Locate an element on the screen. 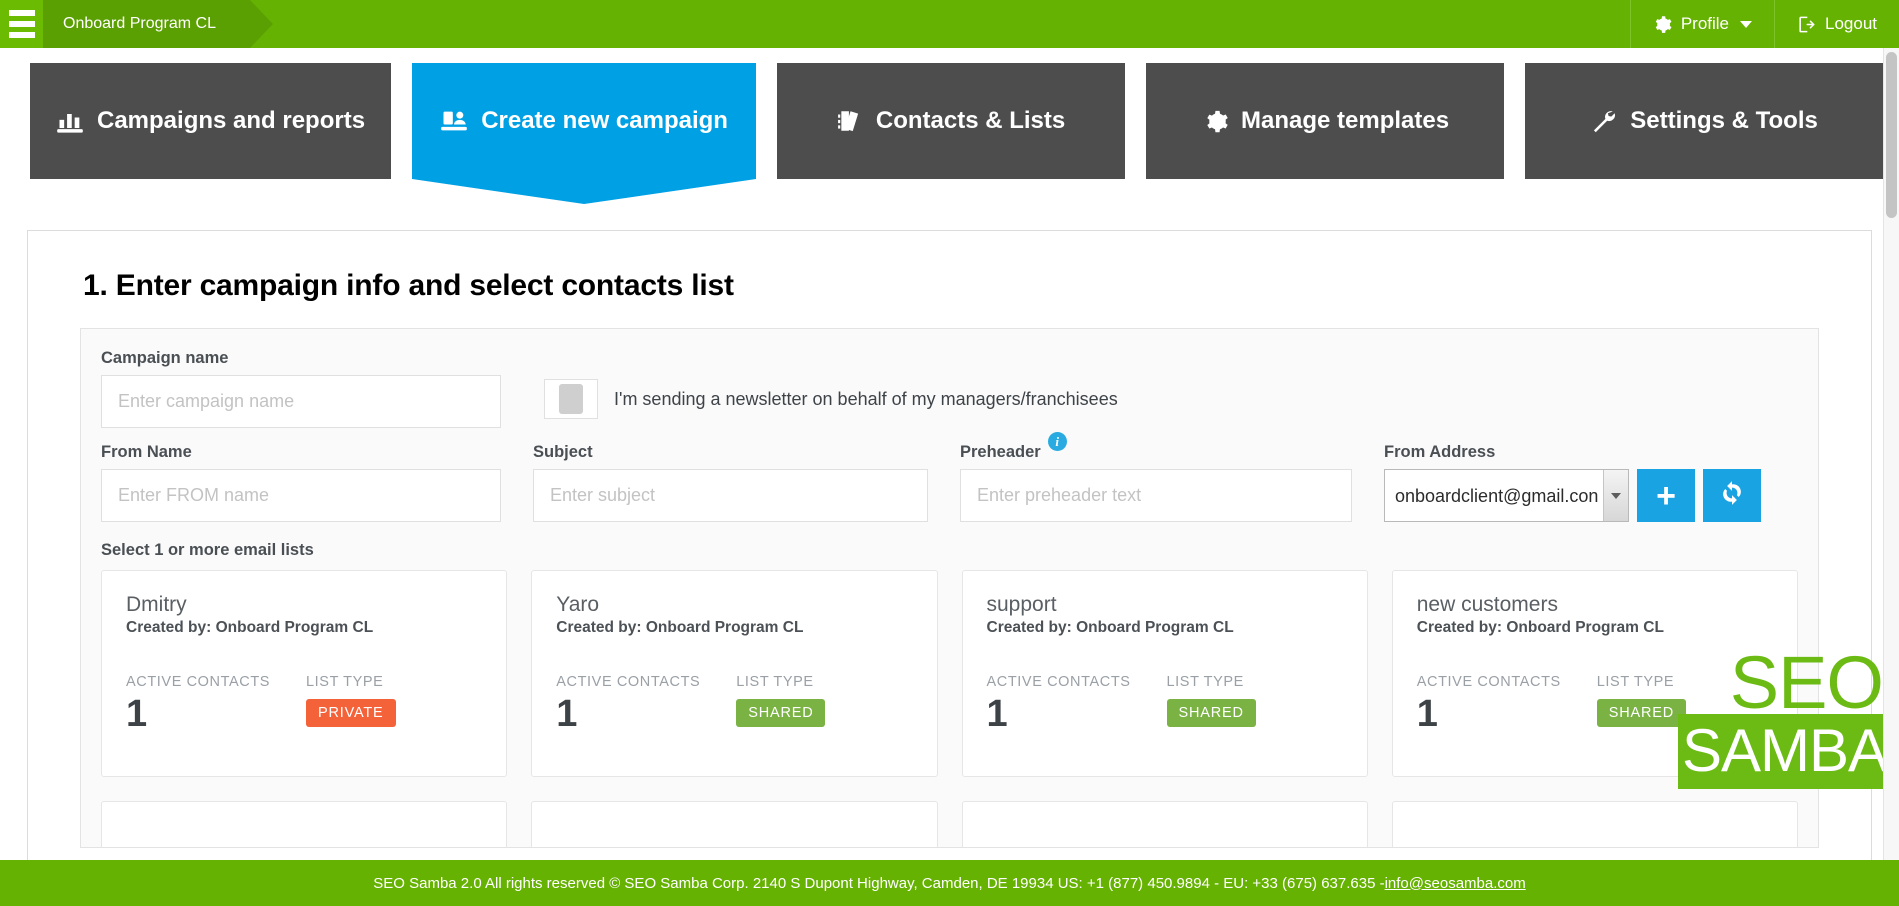 Image resolution: width=1899 pixels, height=906 pixels. tab-contacts-and-lists: Contacts & Lists is located at coordinates (951, 121).